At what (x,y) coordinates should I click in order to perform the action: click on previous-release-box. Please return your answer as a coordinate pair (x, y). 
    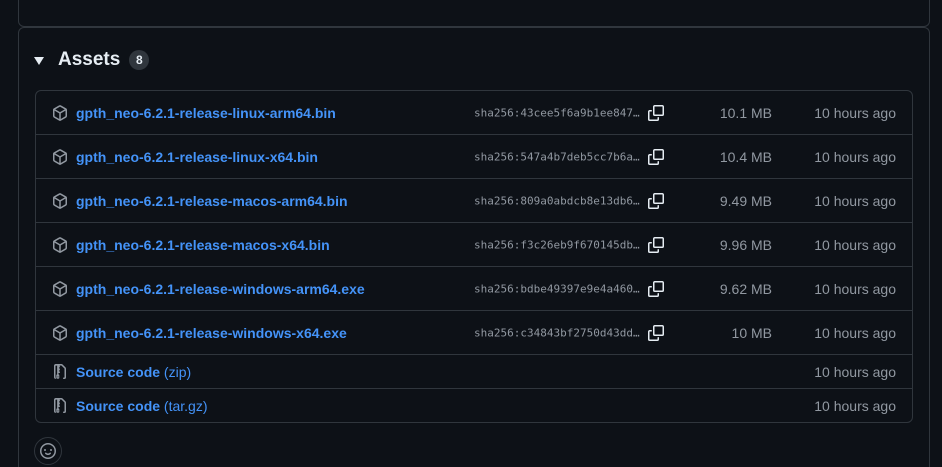
    Looking at the image, I should click on (474, 13).